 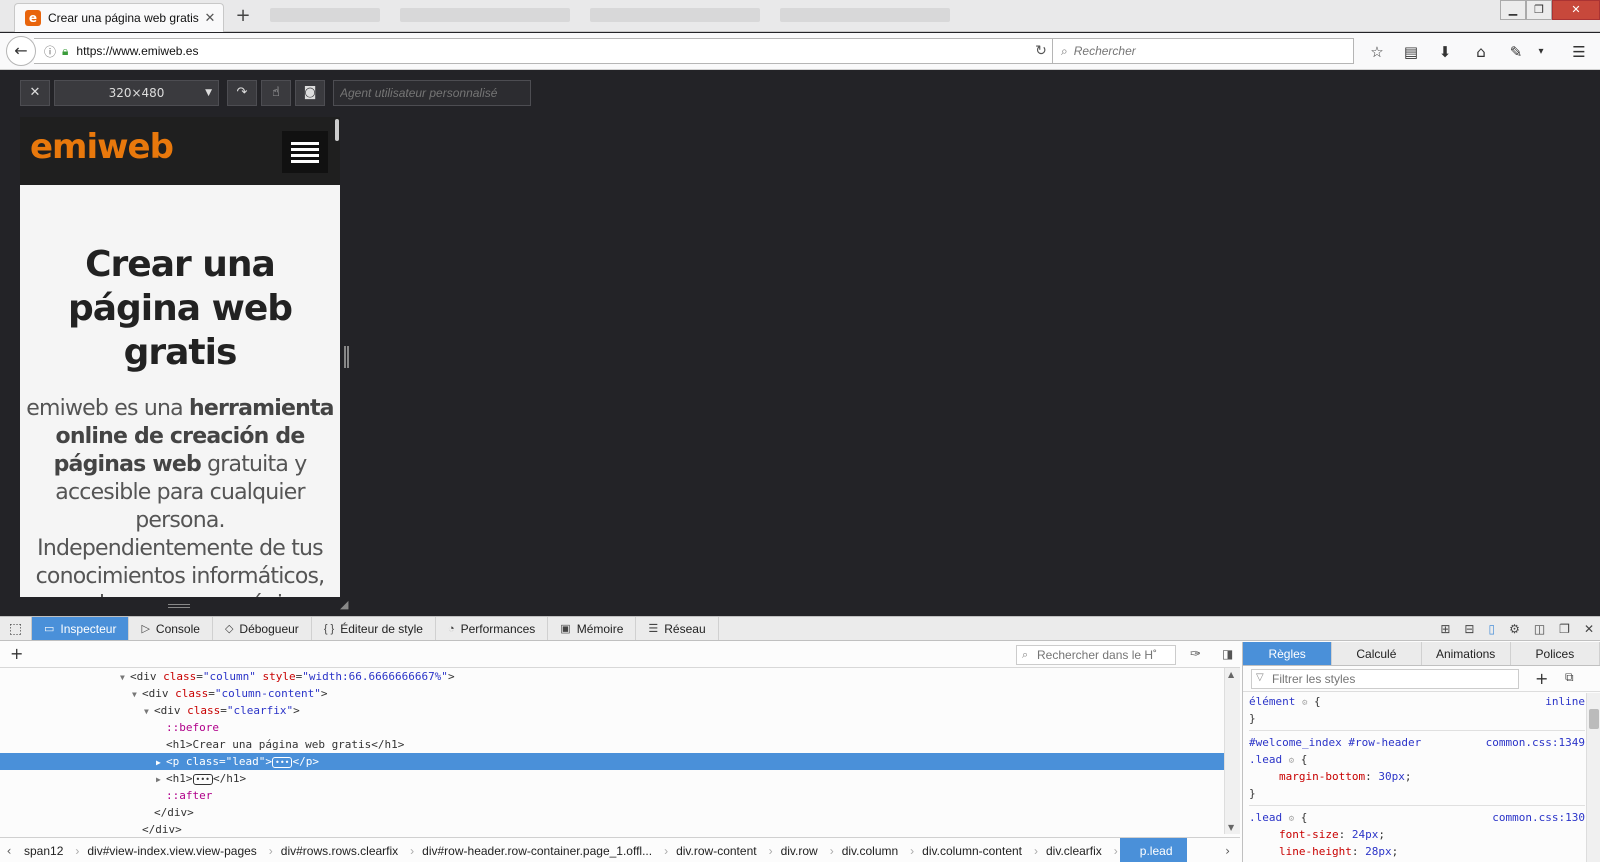 I want to click on breadcrumb-item: div#view-index.view.view-pages, so click(x=177, y=850).